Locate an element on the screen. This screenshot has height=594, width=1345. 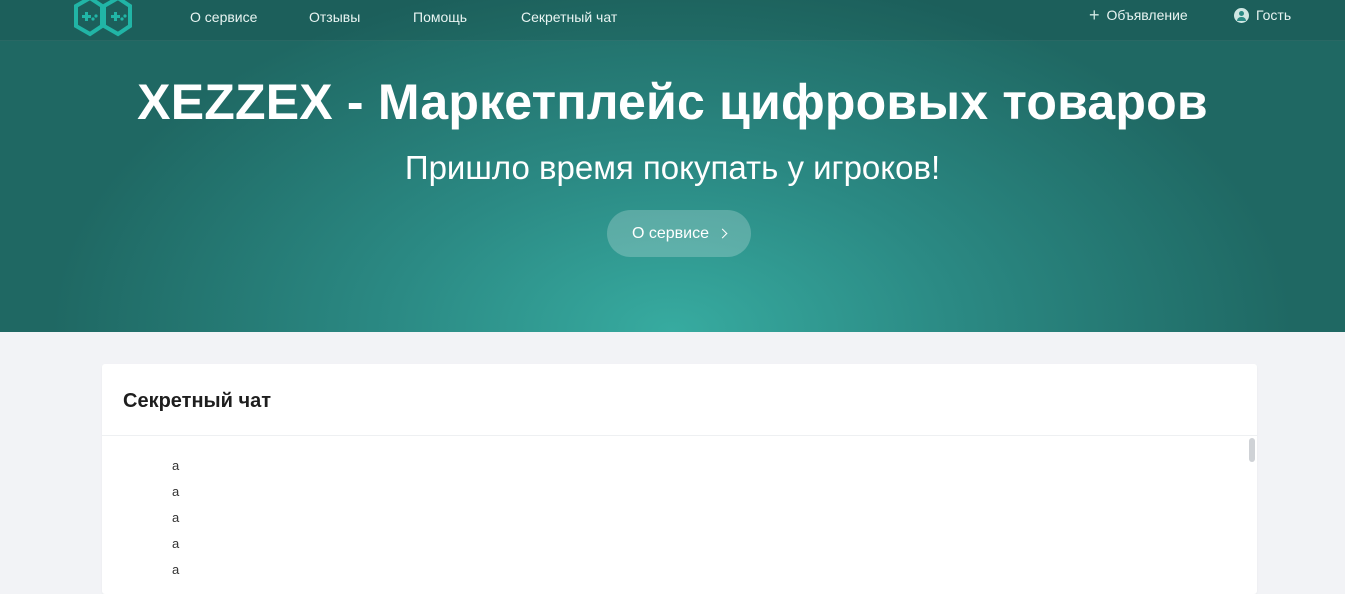
message-list: a a a a a is located at coordinates (175, 523).